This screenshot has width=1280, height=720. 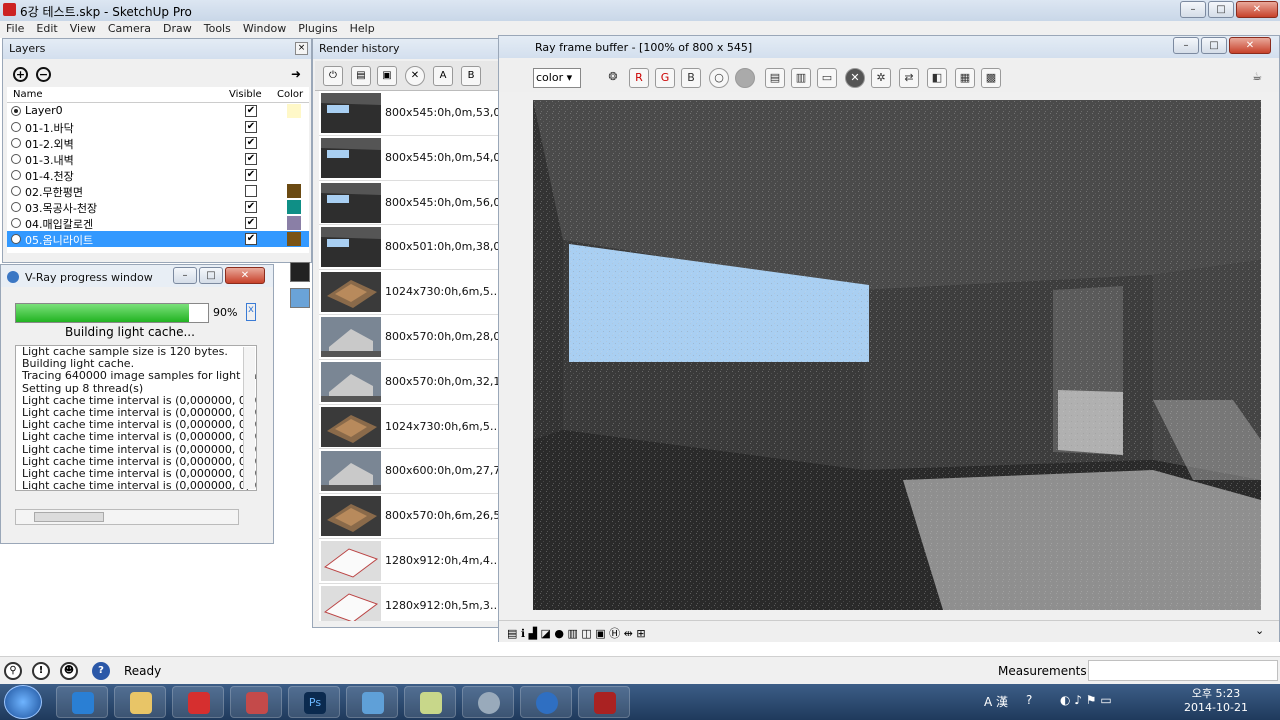 What do you see at coordinates (613, 78) in the screenshot?
I see `color-balance-icon: ❂` at bounding box center [613, 78].